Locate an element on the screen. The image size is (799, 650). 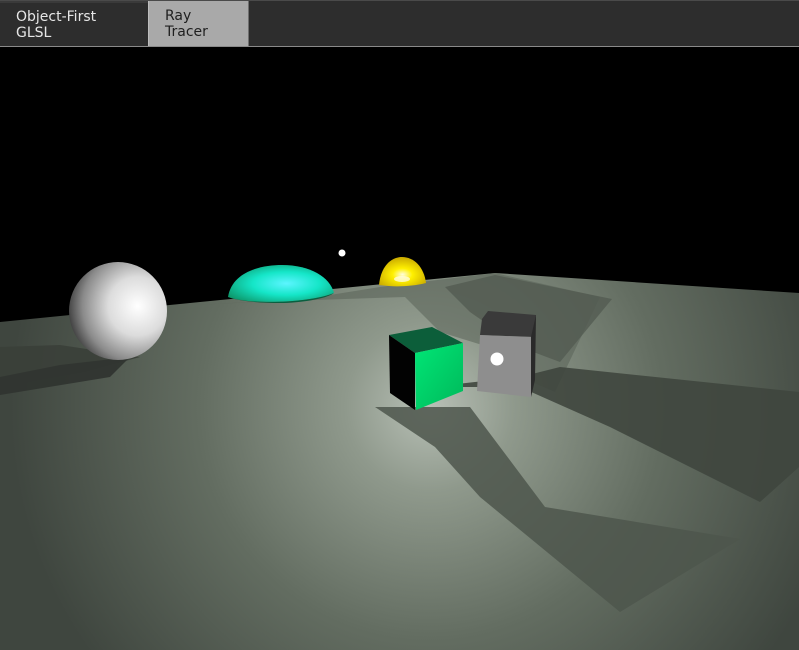
cyan-dome is located at coordinates (281, 284).